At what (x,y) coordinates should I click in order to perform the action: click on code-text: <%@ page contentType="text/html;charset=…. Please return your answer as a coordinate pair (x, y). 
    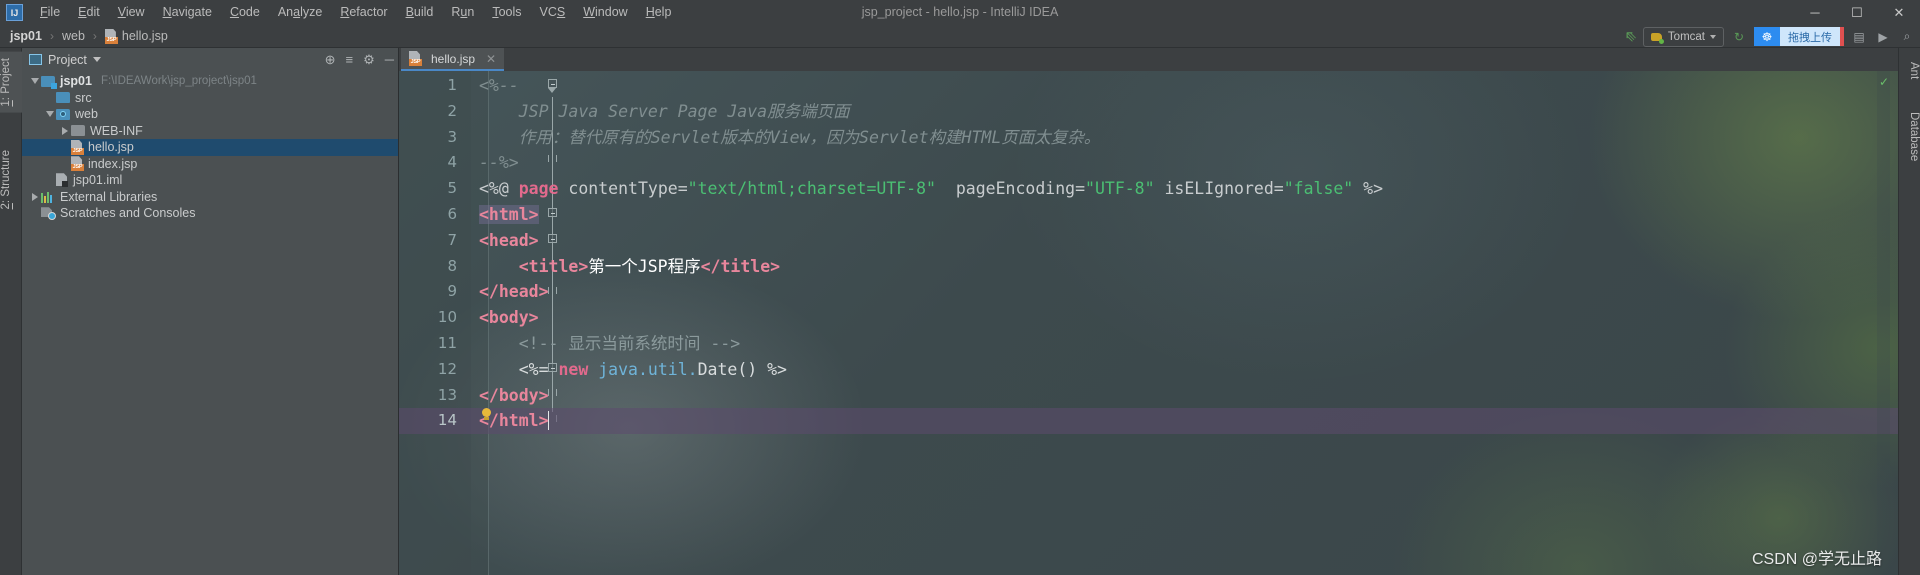
    Looking at the image, I should click on (931, 189).